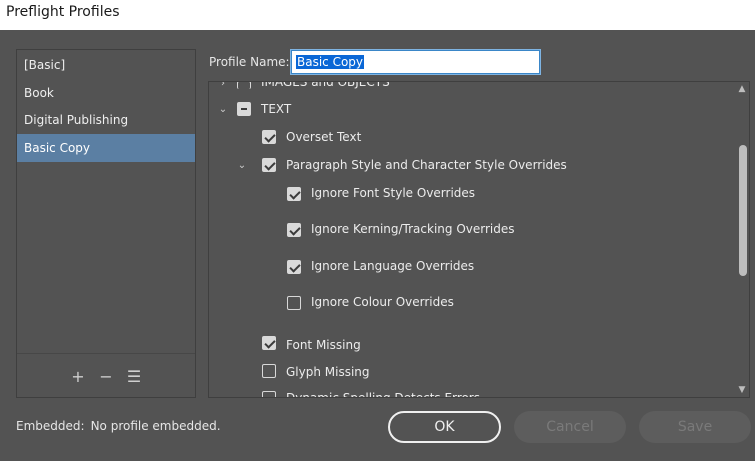 The height and width of the screenshot is (461, 755). Describe the element at coordinates (743, 210) in the screenshot. I see `scrollbar-thumb` at that location.